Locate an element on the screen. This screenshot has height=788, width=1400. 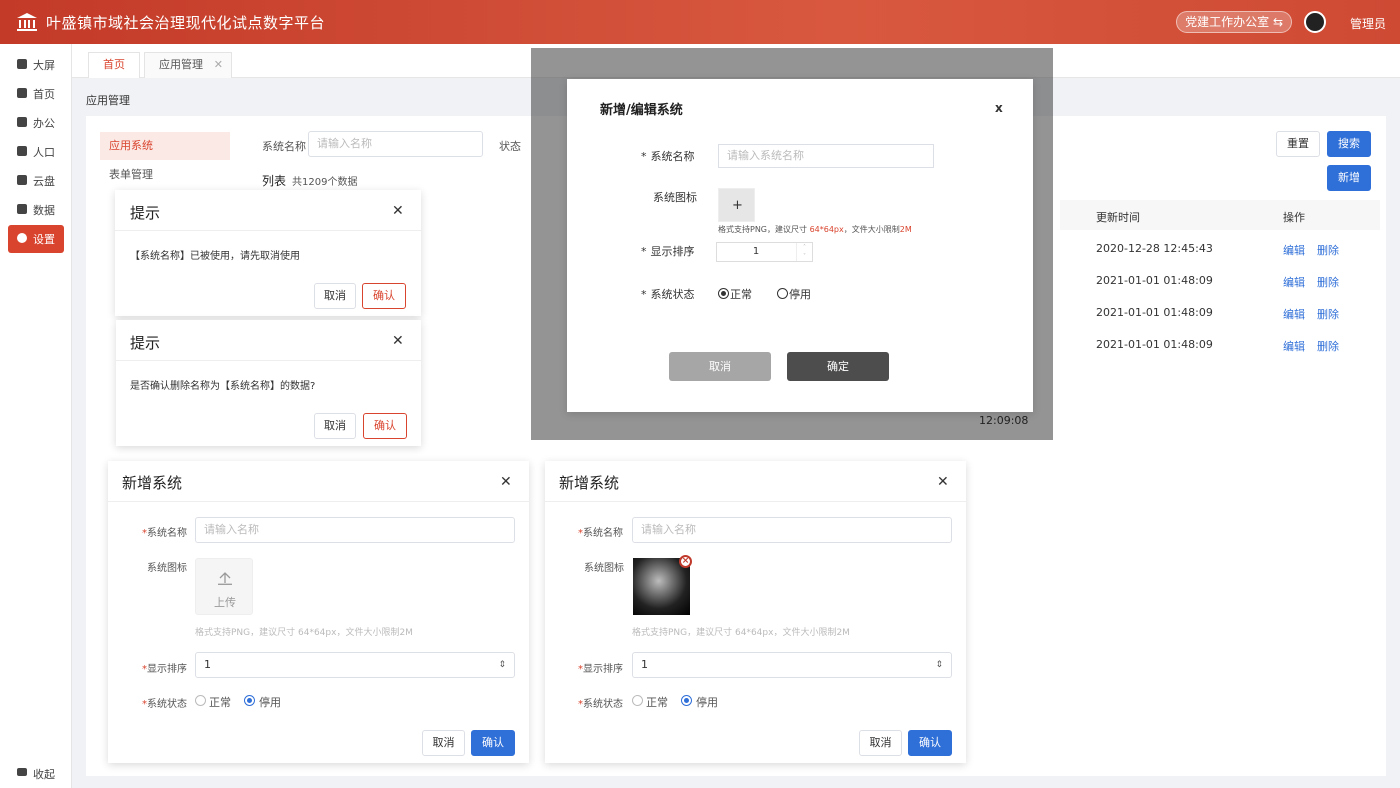
sidebar: 大屏 首页 办公 人口 云盘 数据 设置 收起 is located at coordinates (36, 416).